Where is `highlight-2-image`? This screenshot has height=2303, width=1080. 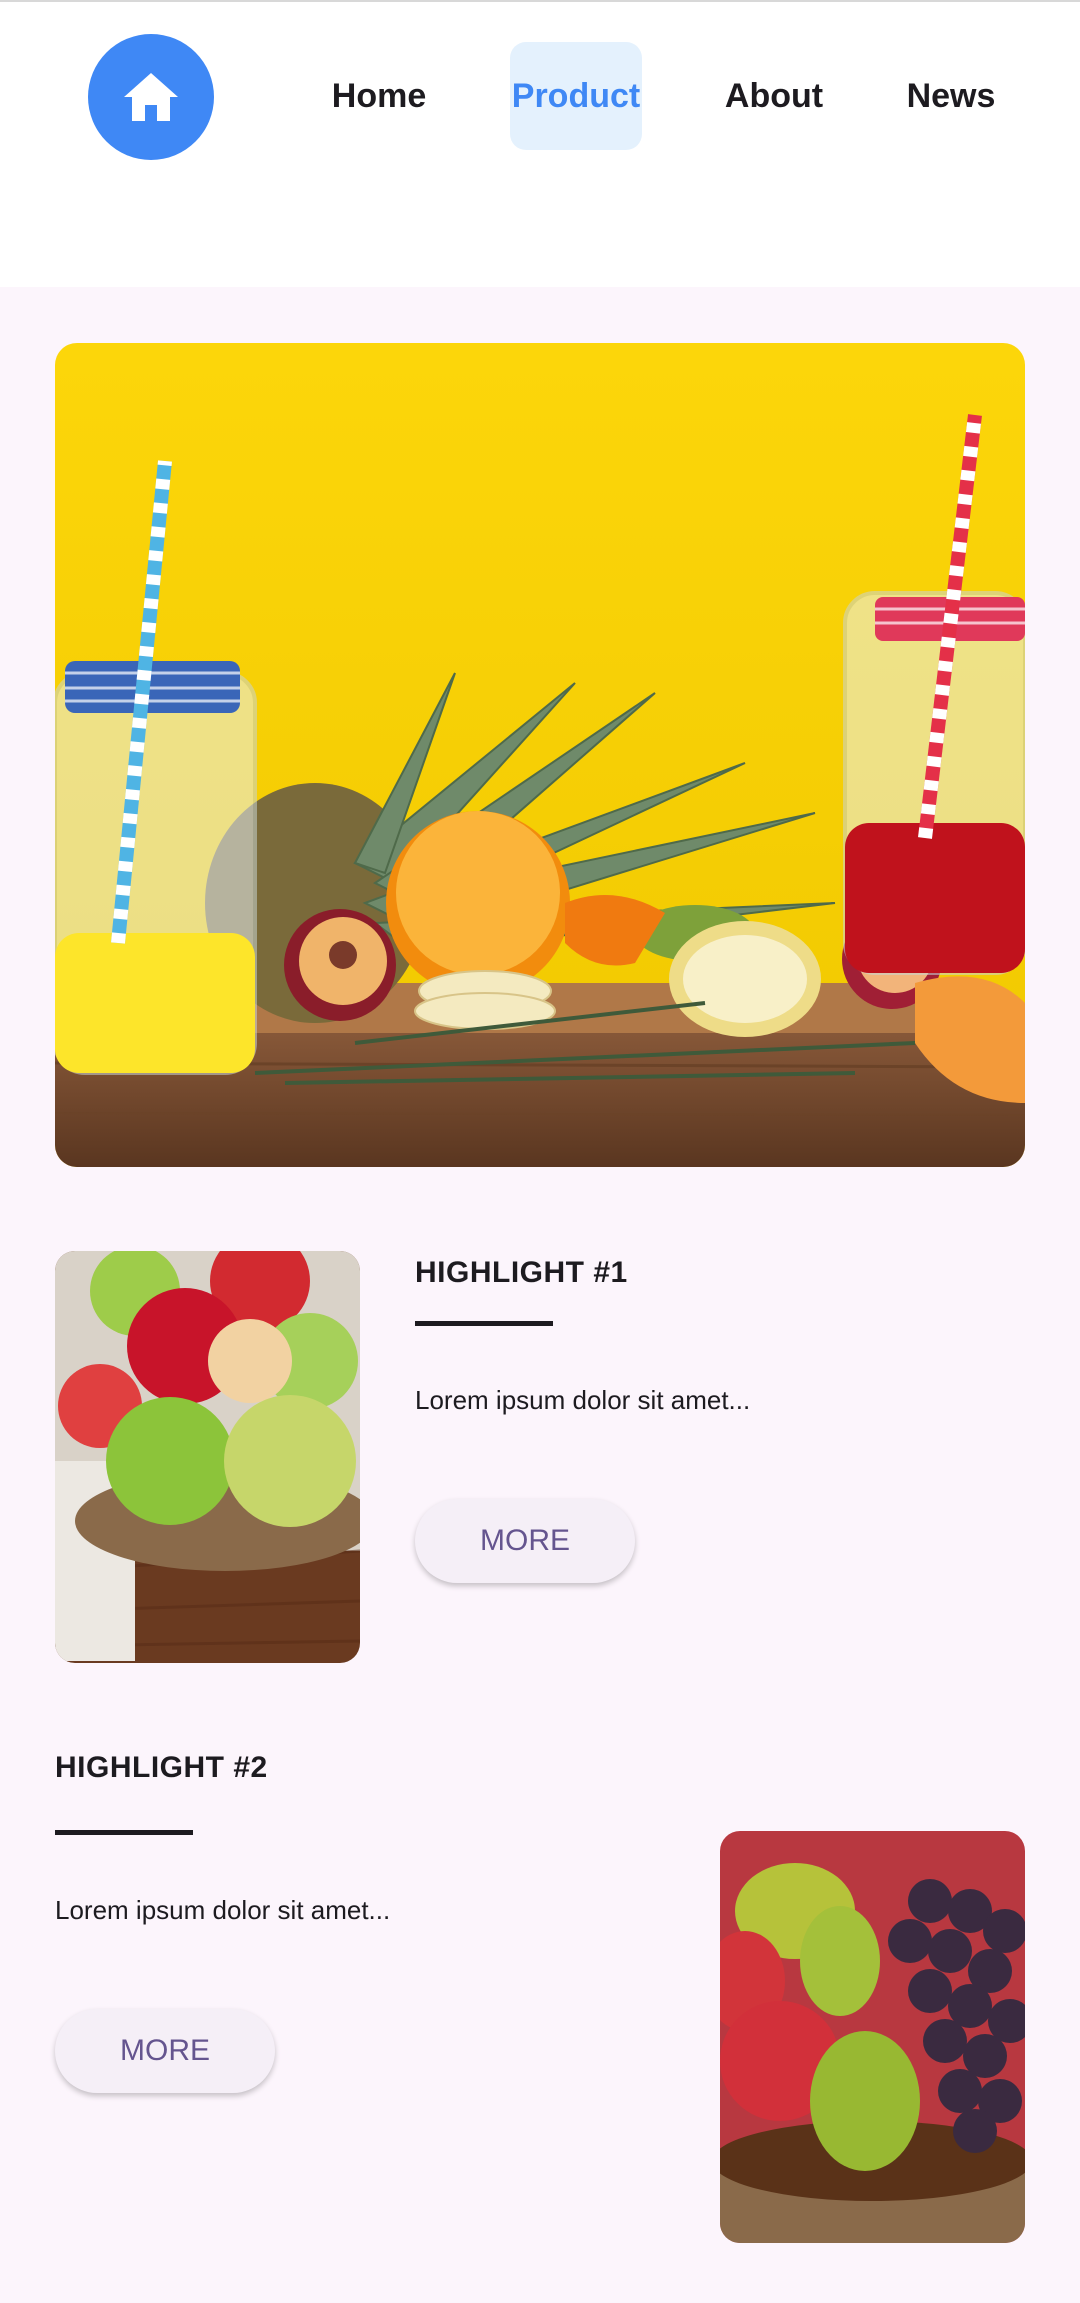 highlight-2-image is located at coordinates (872, 2037).